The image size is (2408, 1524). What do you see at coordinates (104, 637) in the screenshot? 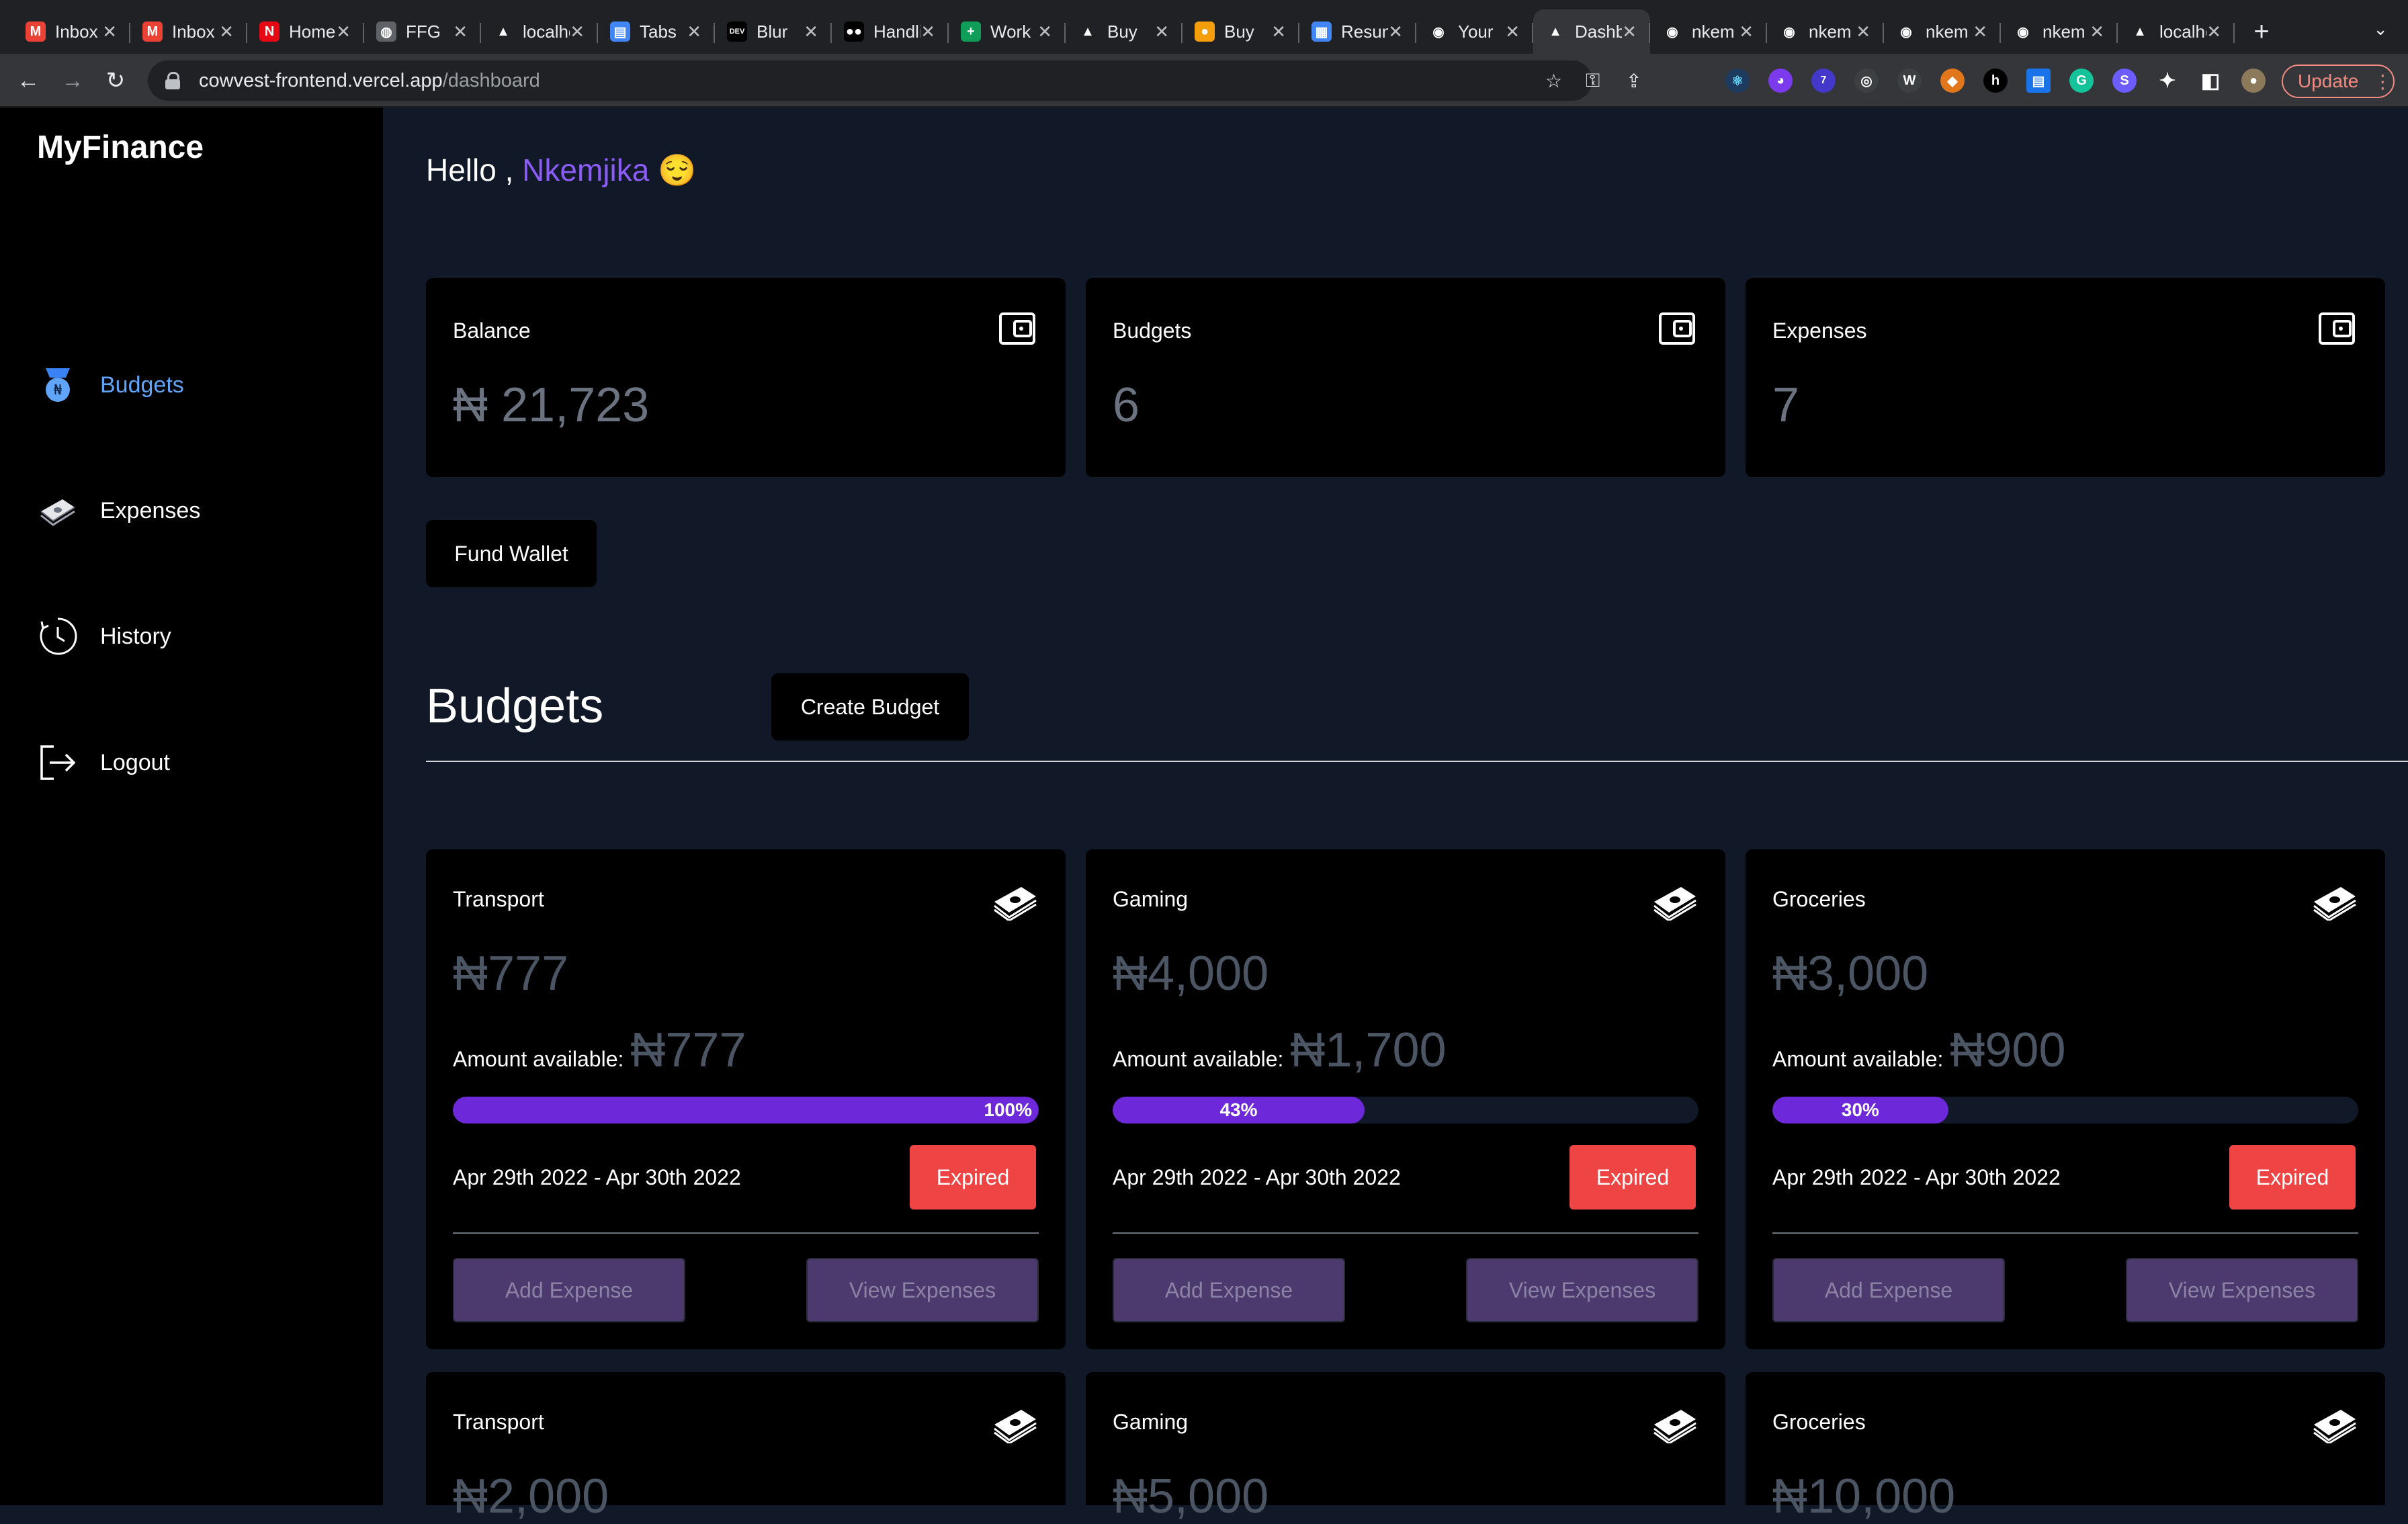
I see `sidebar-item-history: History` at bounding box center [104, 637].